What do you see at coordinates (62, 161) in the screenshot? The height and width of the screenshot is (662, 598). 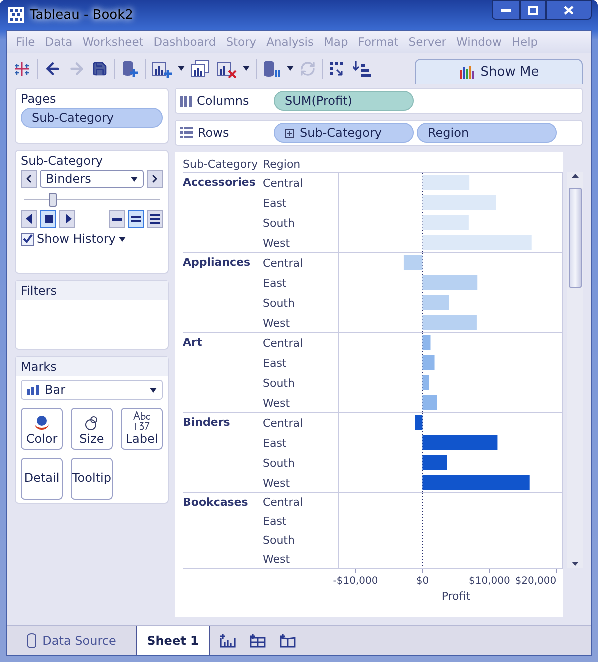 I see `card-title: Sub-Category` at bounding box center [62, 161].